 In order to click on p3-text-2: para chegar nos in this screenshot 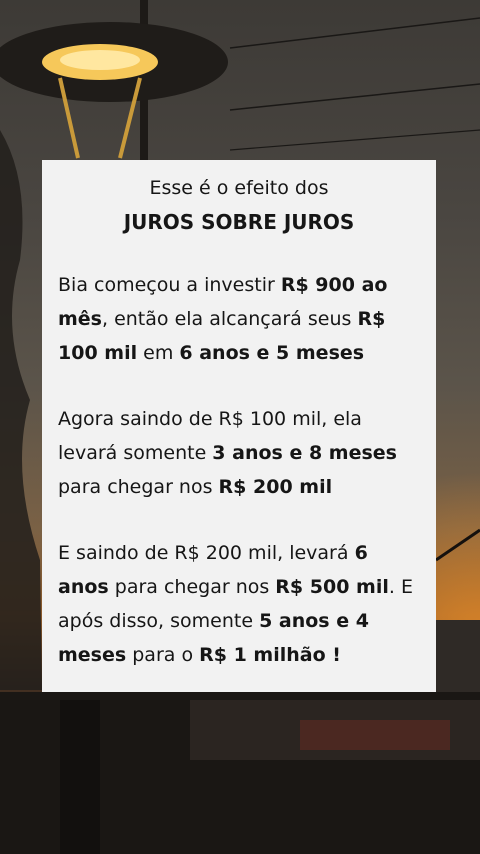, I will do `click(192, 587)`.